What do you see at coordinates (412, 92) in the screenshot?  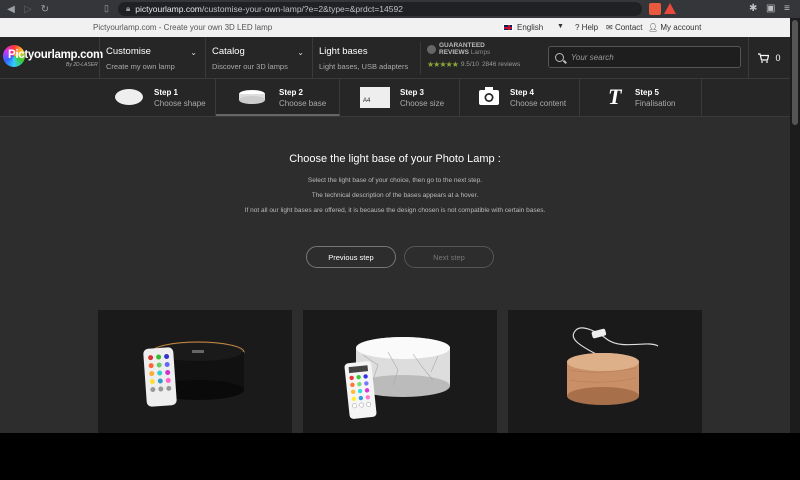 I see `step-name: Step 3` at bounding box center [412, 92].